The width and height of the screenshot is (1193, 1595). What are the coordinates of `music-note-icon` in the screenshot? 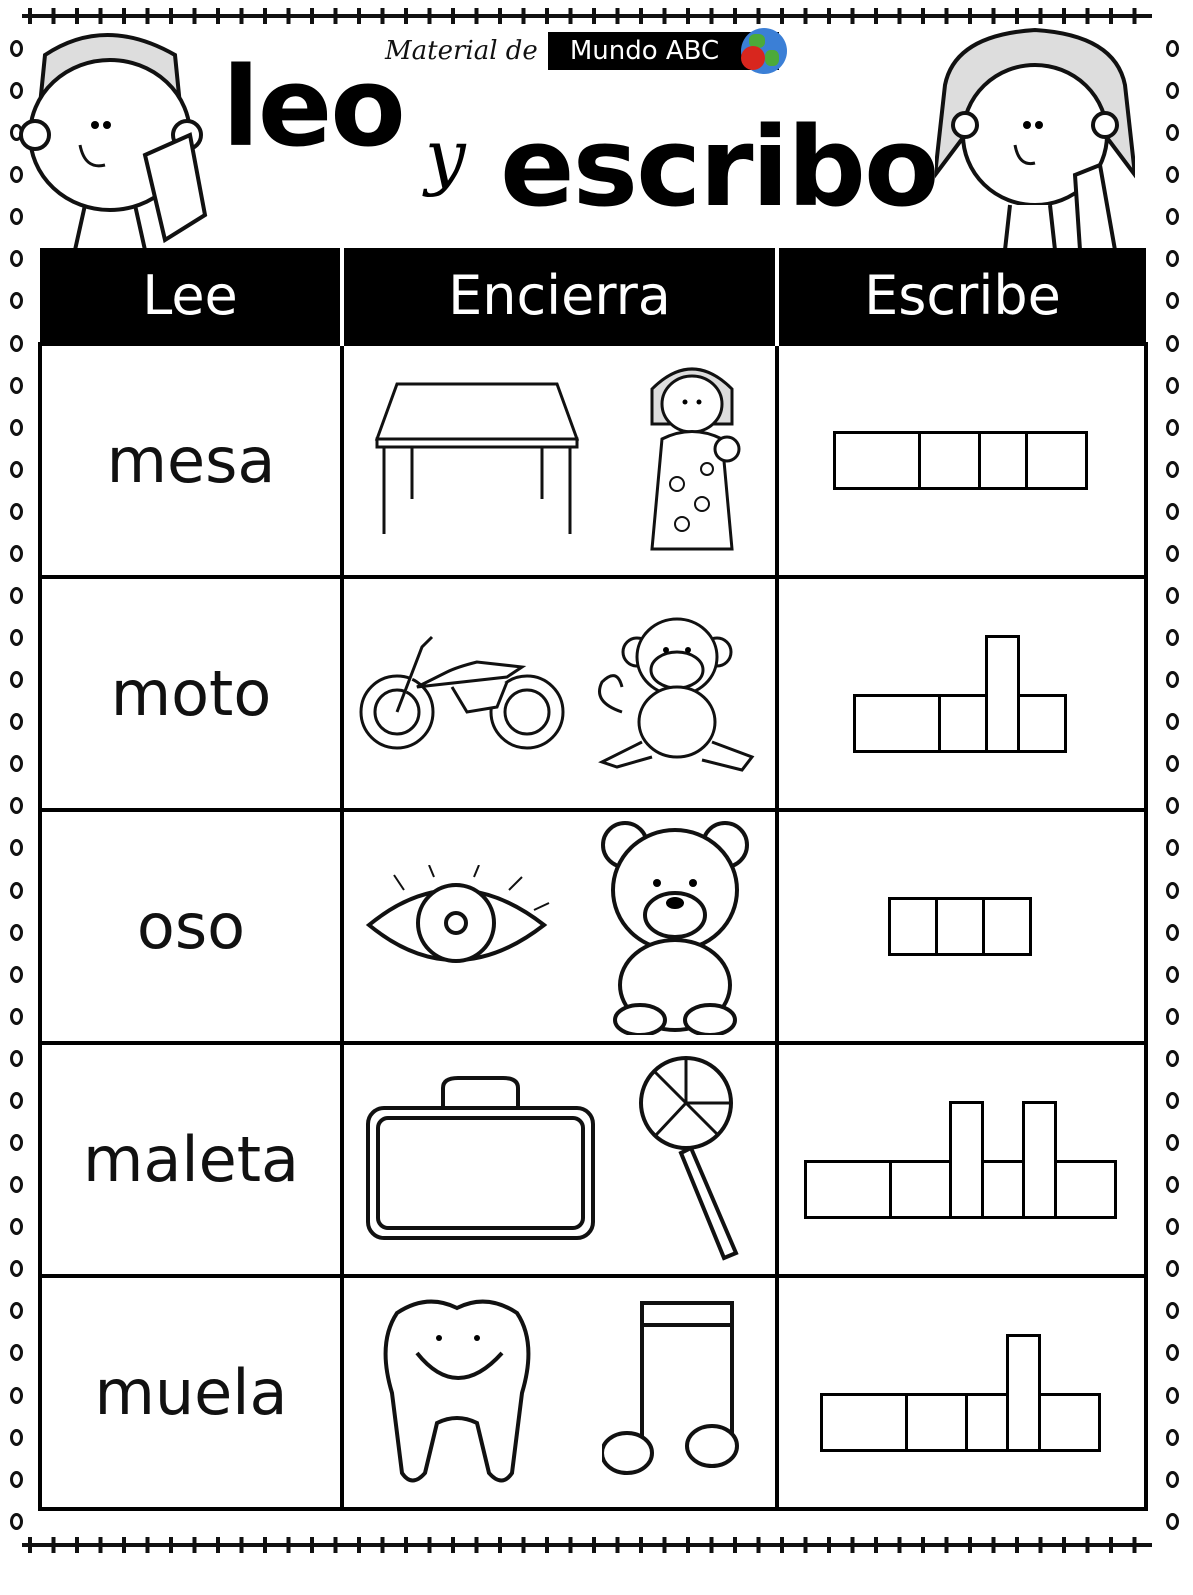 It's located at (671, 1392).